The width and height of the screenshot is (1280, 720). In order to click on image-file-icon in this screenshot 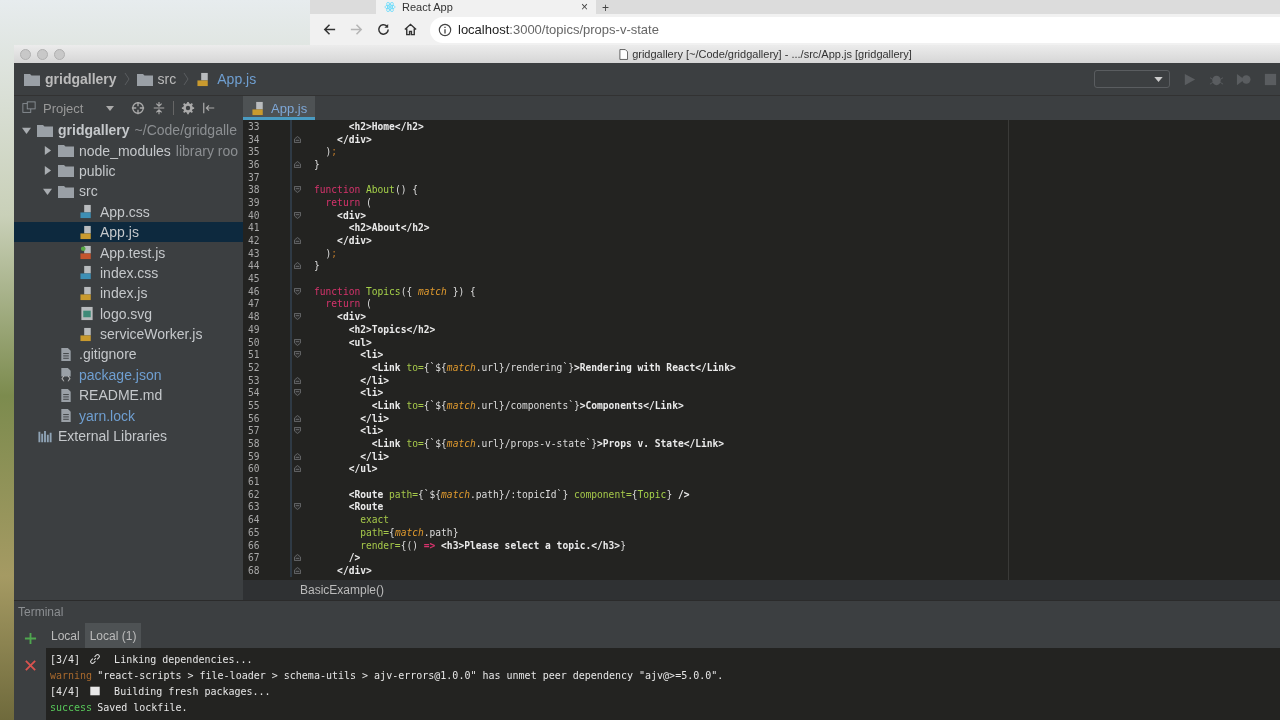, I will do `click(87, 314)`.